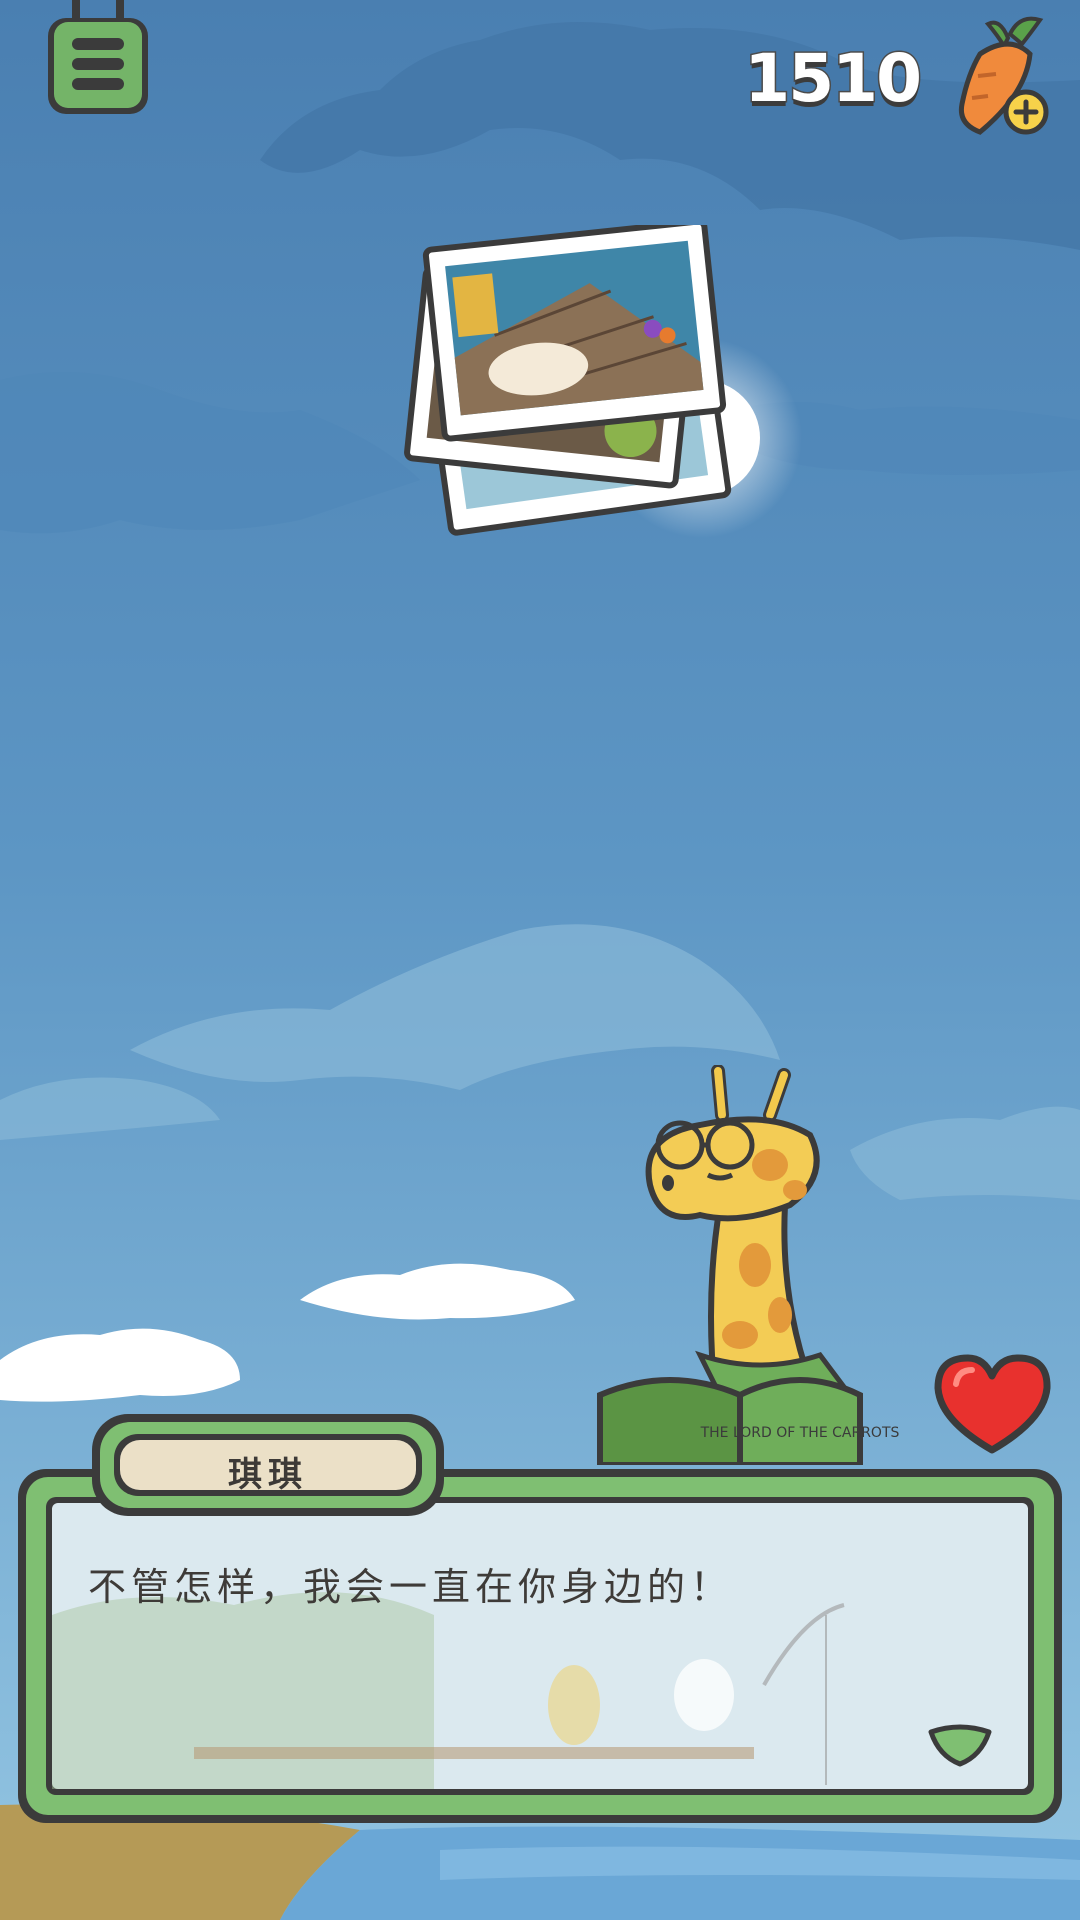  I want to click on next-arrow-icon, so click(960, 1745).